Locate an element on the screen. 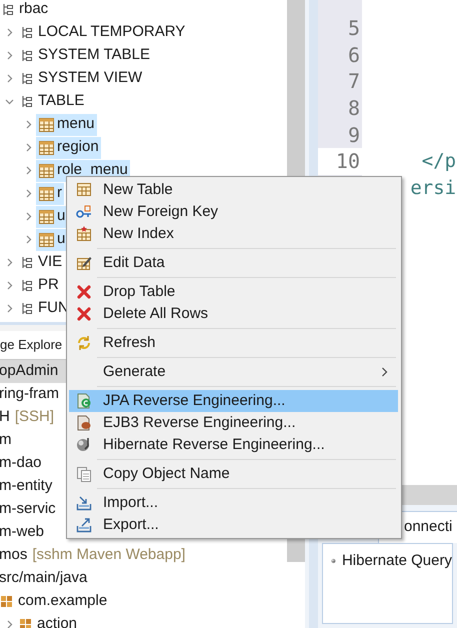  sphere-icon is located at coordinates (84, 445).